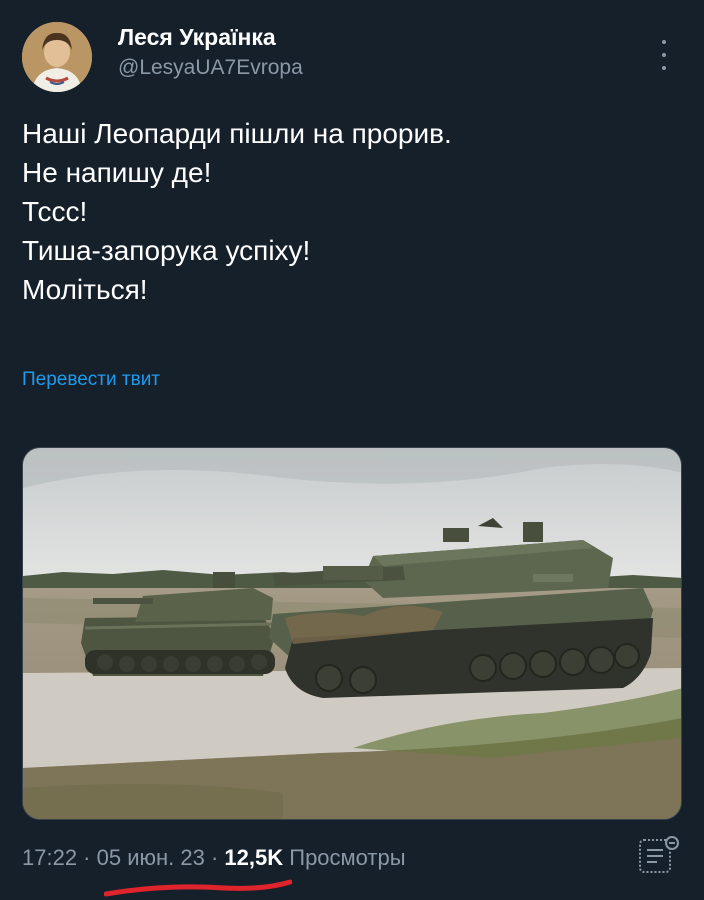 The height and width of the screenshot is (900, 704). I want to click on tweet-line: Тссс!, so click(55, 211).